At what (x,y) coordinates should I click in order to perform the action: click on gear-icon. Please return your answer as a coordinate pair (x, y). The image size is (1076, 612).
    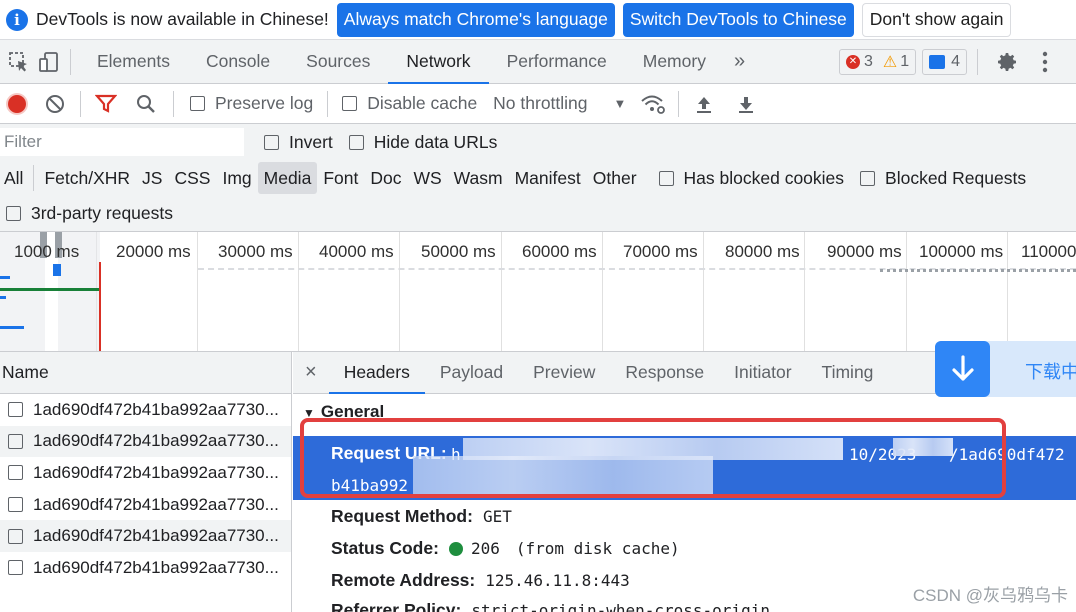
    Looking at the image, I should click on (1007, 62).